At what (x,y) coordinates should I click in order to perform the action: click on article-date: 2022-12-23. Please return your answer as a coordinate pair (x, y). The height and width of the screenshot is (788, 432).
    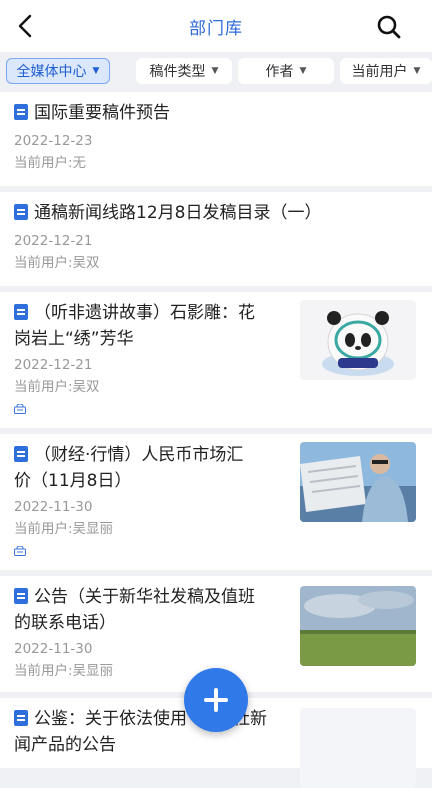
    Looking at the image, I should click on (53, 141).